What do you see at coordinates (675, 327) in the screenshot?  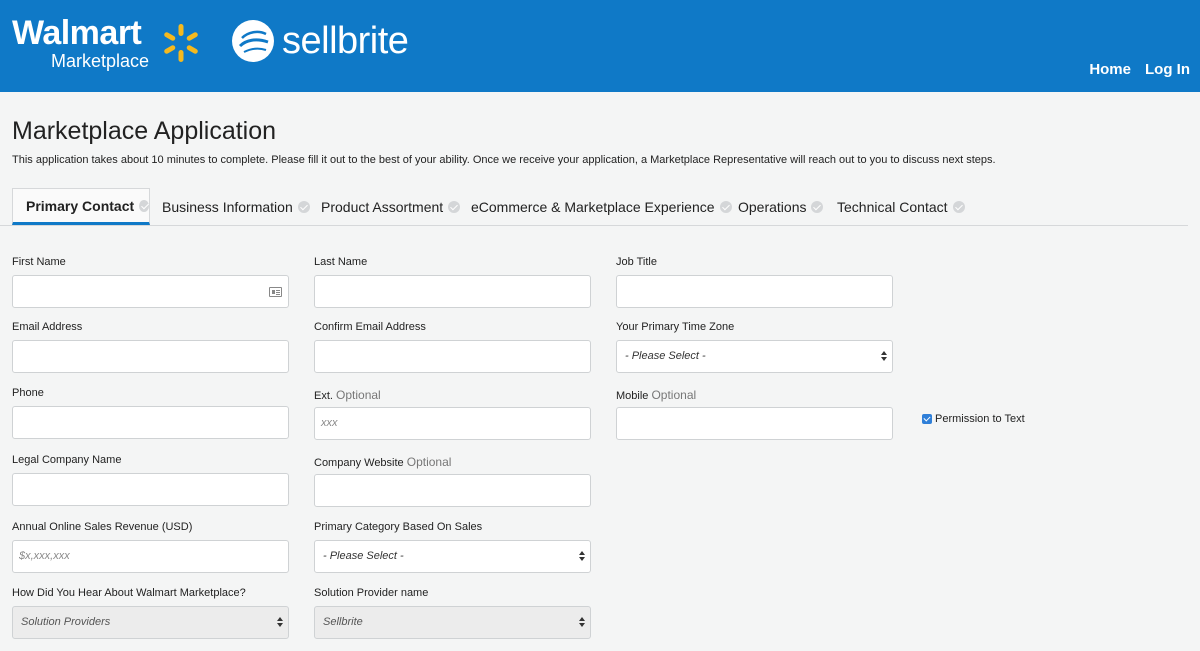 I see `time-zone-label: Your Primary Time Zone` at bounding box center [675, 327].